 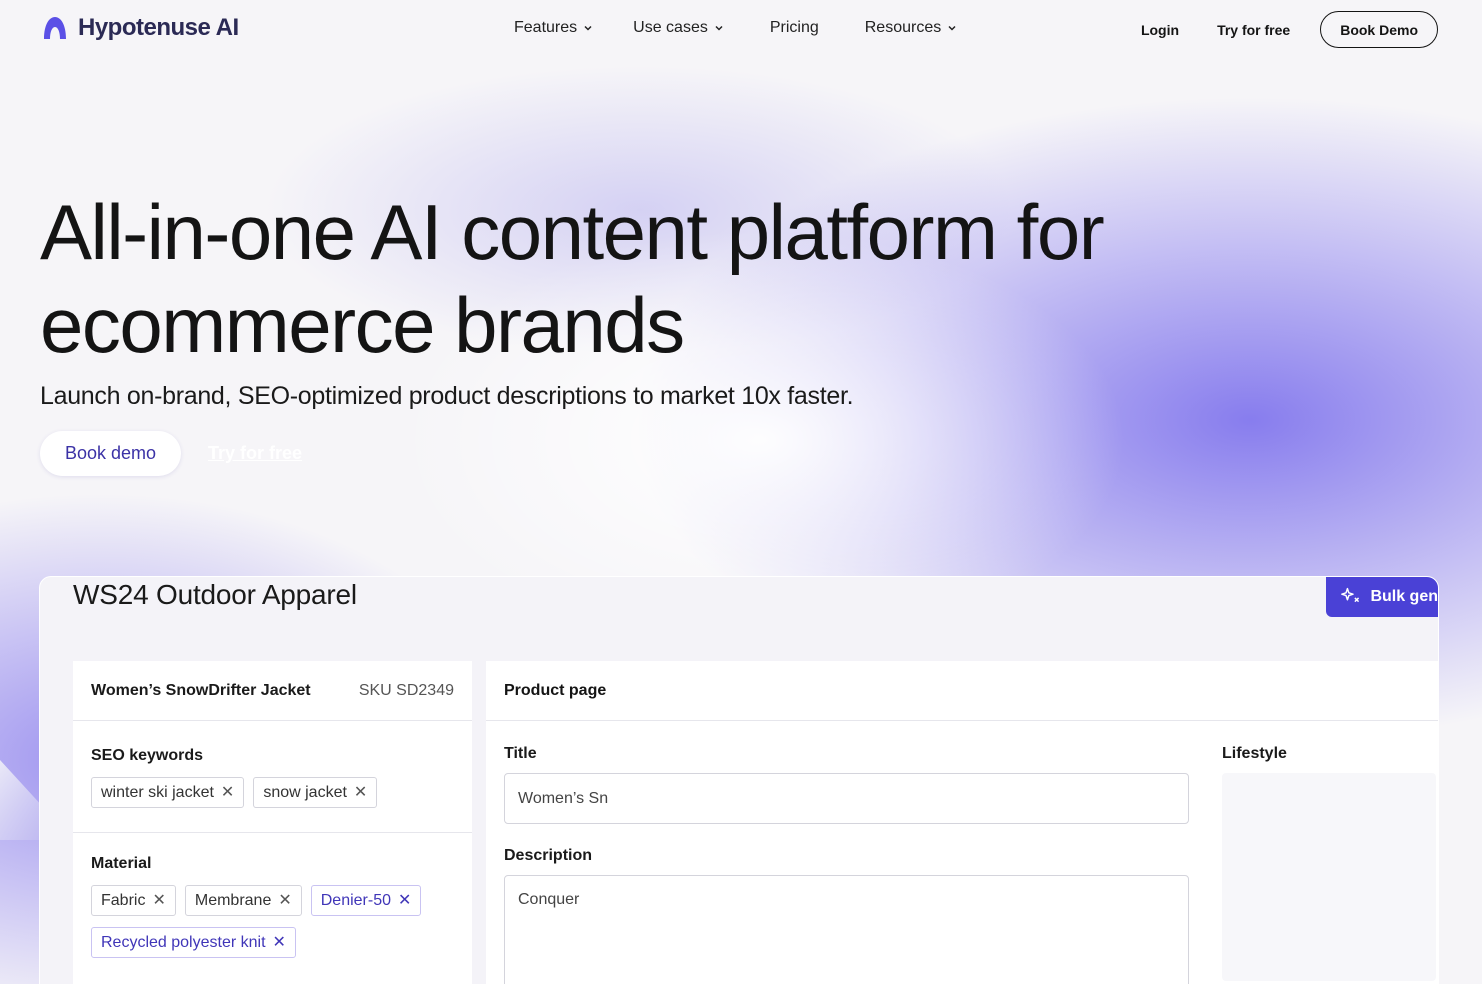 I want to click on material-chip: Fabric ✕, so click(x=133, y=900).